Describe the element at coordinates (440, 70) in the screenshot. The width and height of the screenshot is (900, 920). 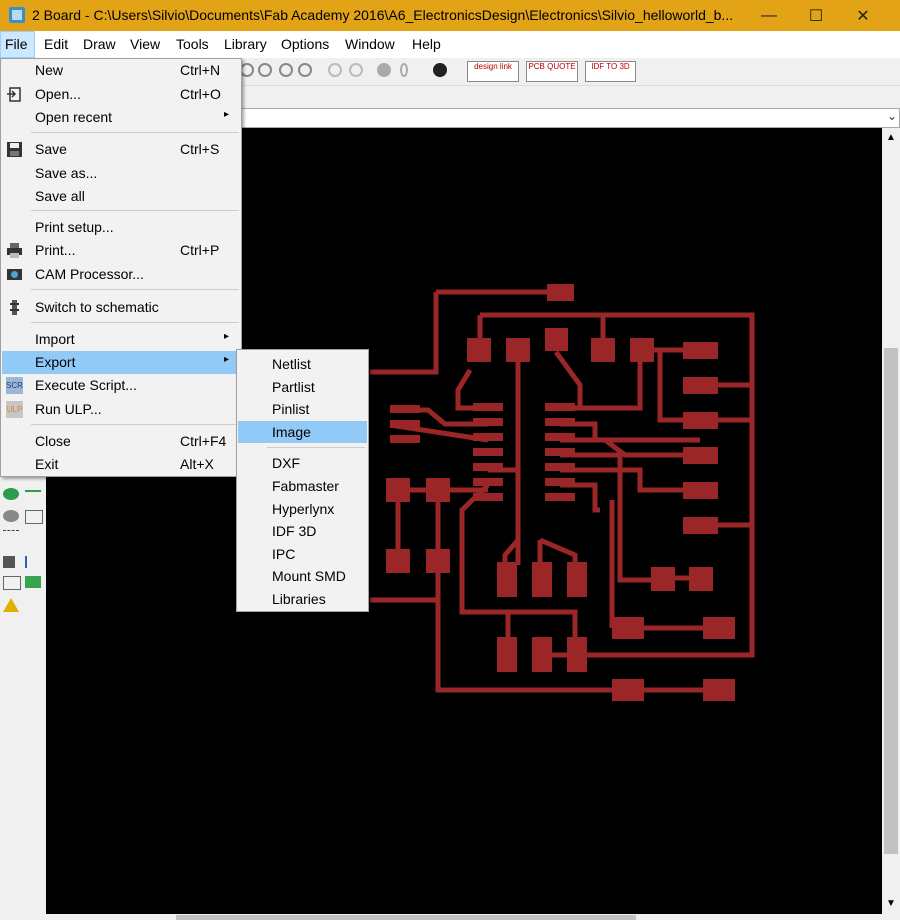
I see `help-icon` at that location.